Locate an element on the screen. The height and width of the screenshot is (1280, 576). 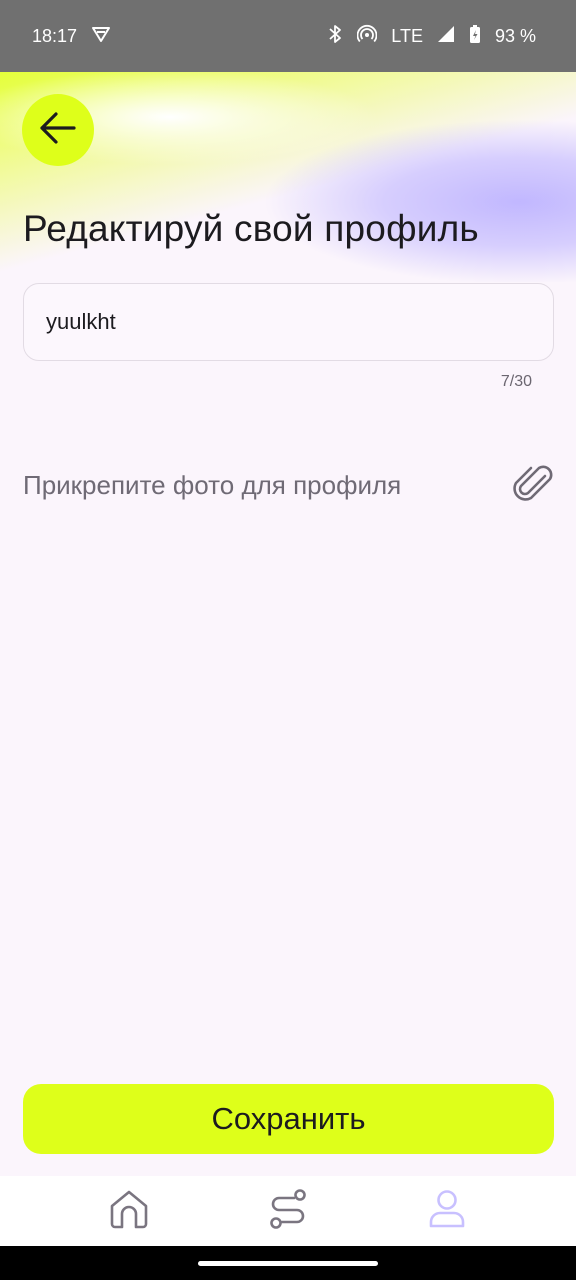
status-right: LTE 93 % is located at coordinates (431, 36).